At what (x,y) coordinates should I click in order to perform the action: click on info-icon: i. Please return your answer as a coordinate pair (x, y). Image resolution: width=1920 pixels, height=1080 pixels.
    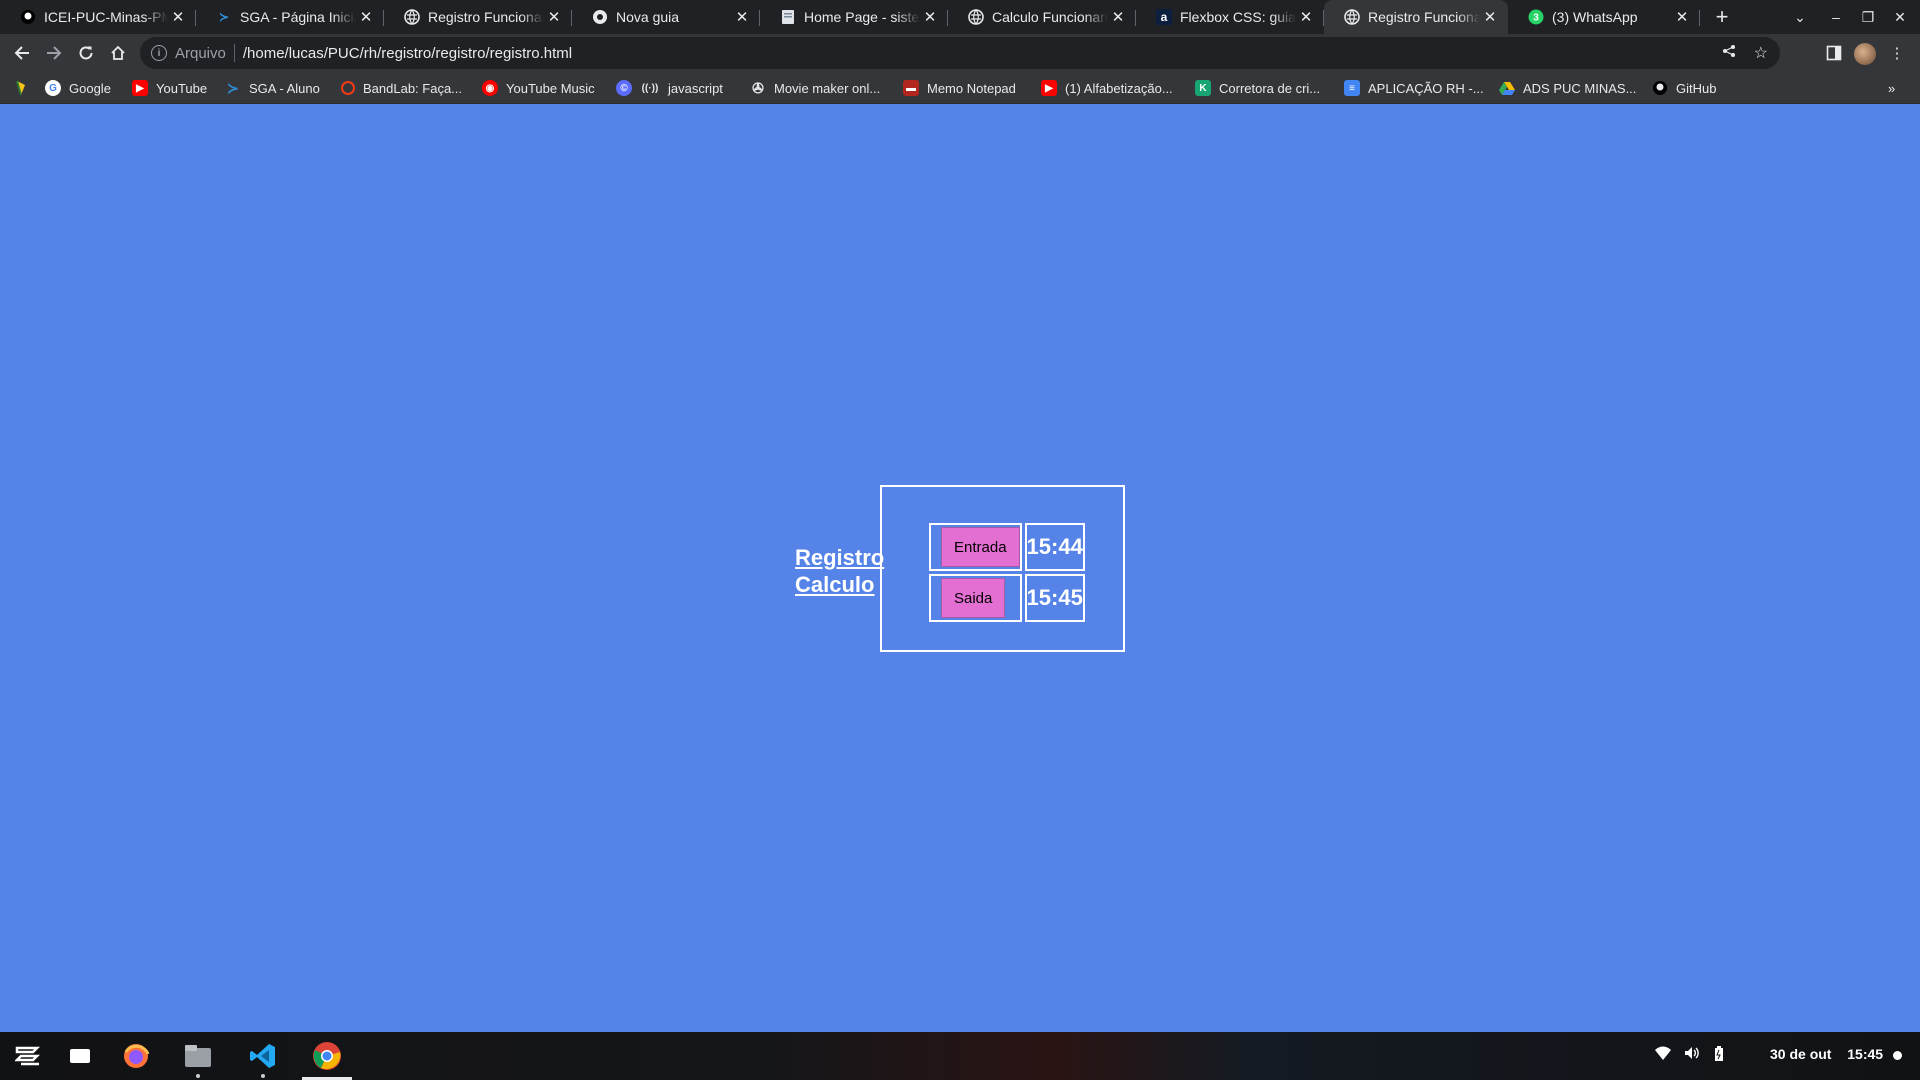
    Looking at the image, I should click on (159, 53).